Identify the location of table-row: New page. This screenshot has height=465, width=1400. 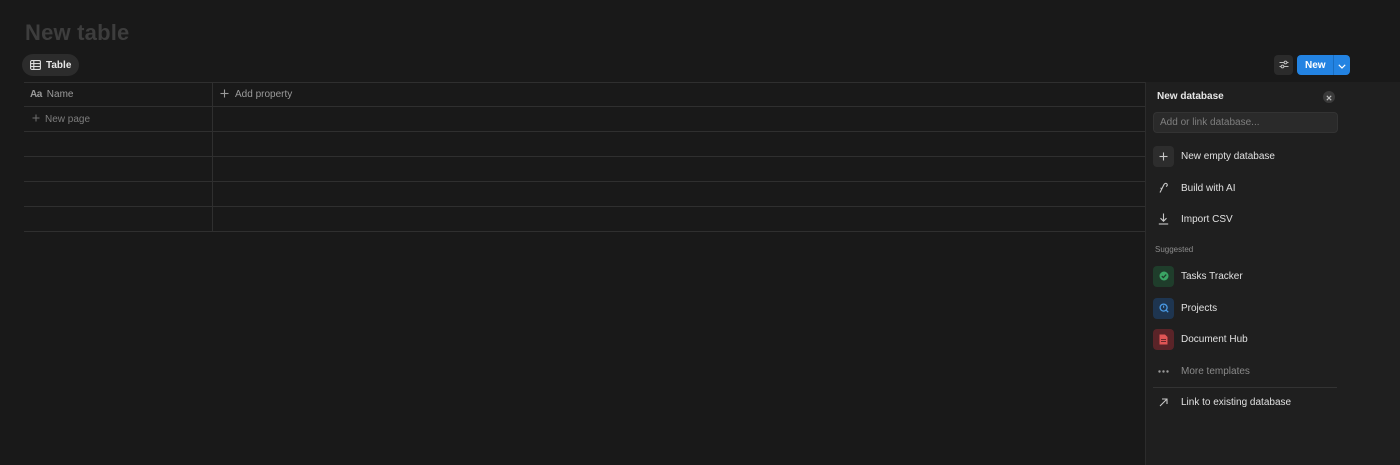
(584, 119).